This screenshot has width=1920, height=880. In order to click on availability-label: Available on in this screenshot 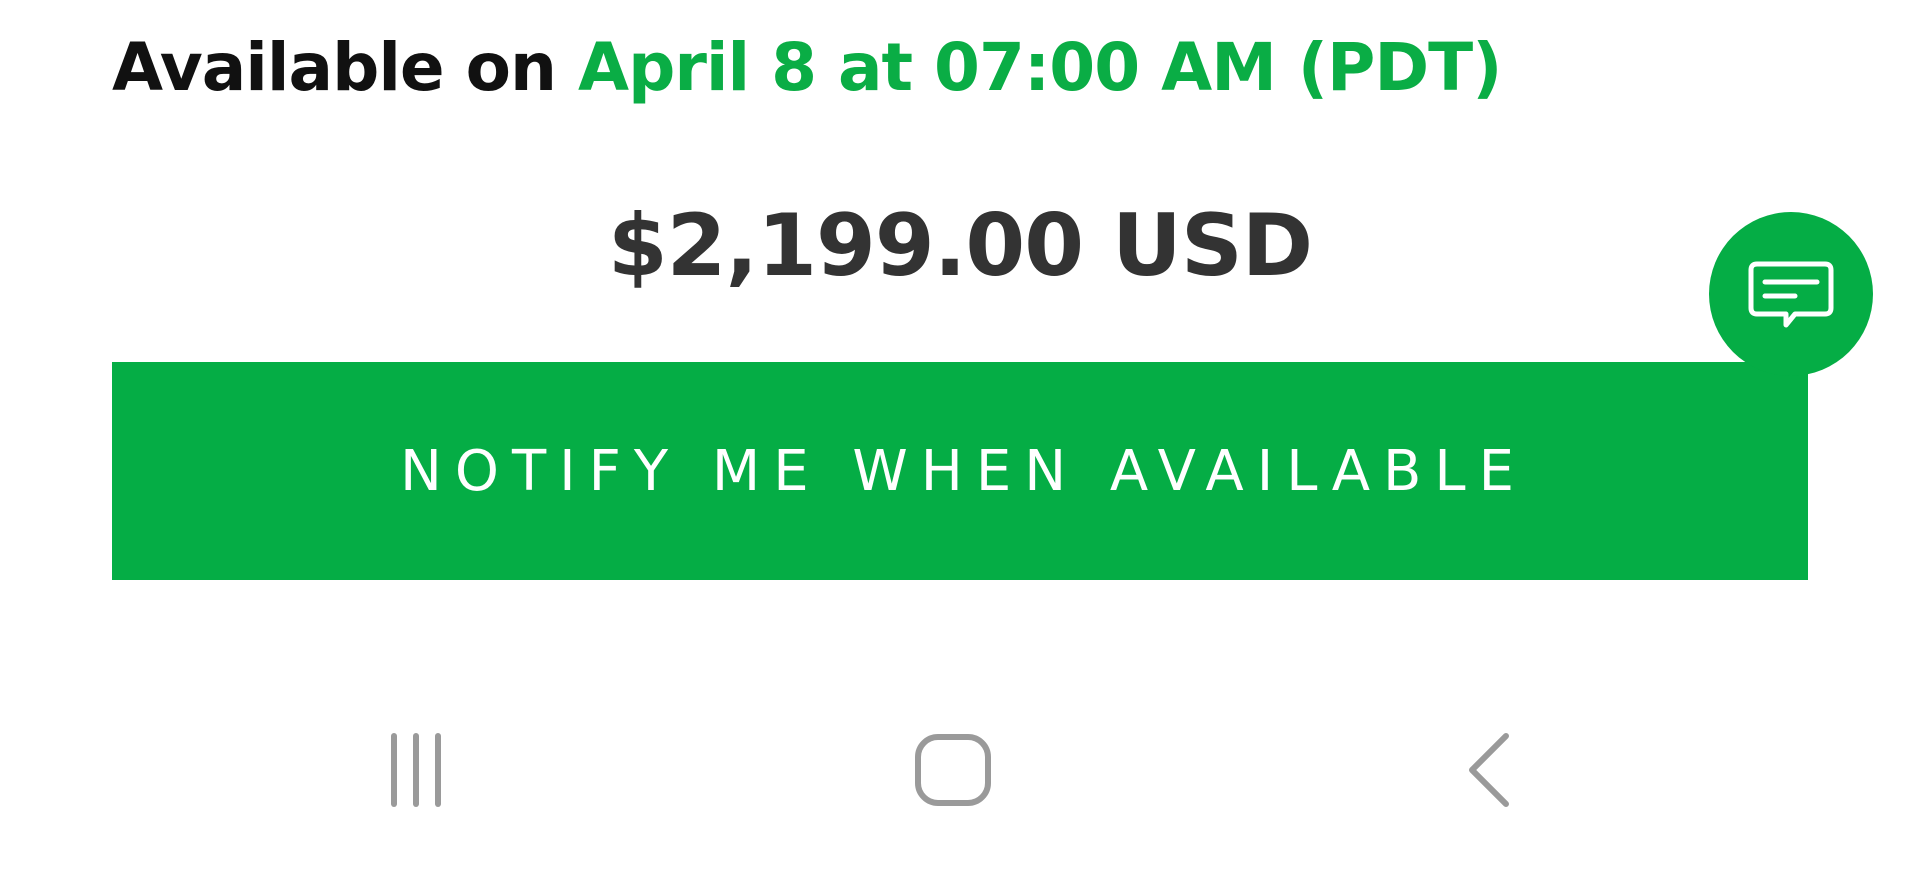, I will do `click(334, 67)`.